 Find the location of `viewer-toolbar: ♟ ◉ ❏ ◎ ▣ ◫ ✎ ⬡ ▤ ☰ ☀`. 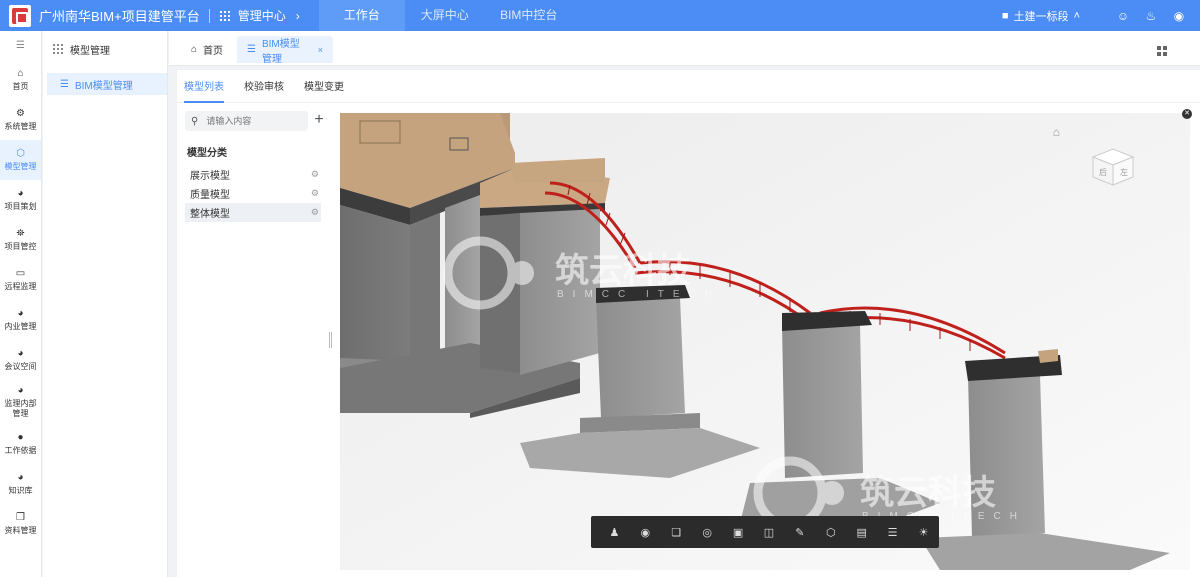

viewer-toolbar: ♟ ◉ ❏ ◎ ▣ ◫ ✎ ⬡ ▤ ☰ ☀ is located at coordinates (765, 532).